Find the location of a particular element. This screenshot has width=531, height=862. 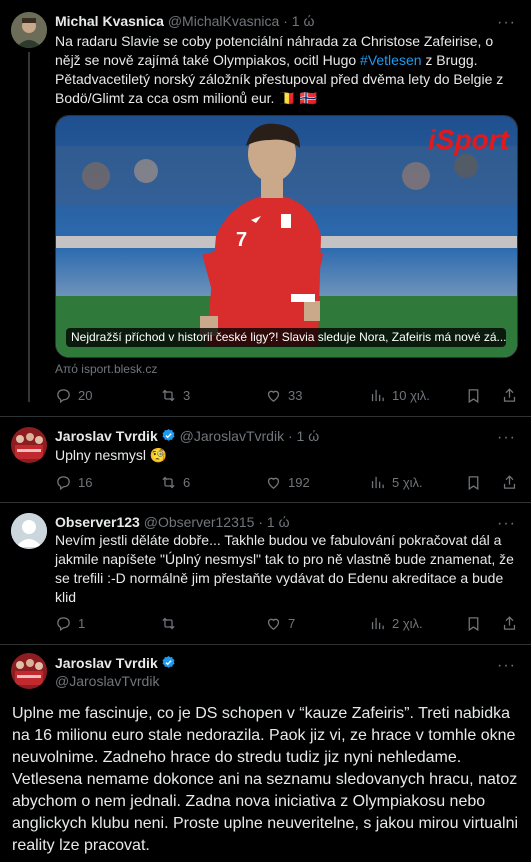

tweet-text: Uplny nesmysl 🧐 is located at coordinates (111, 455).